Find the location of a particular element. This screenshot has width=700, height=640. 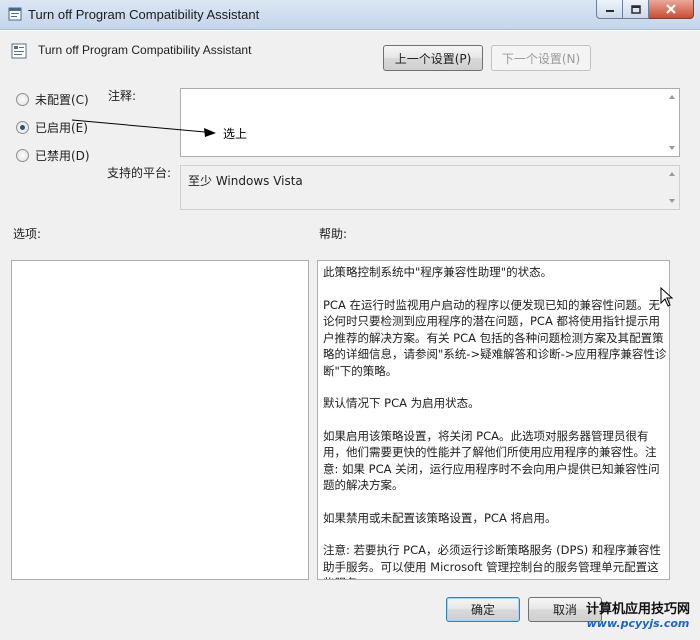

watermark-title: 计算机应用技巧网 is located at coordinates (637, 609).